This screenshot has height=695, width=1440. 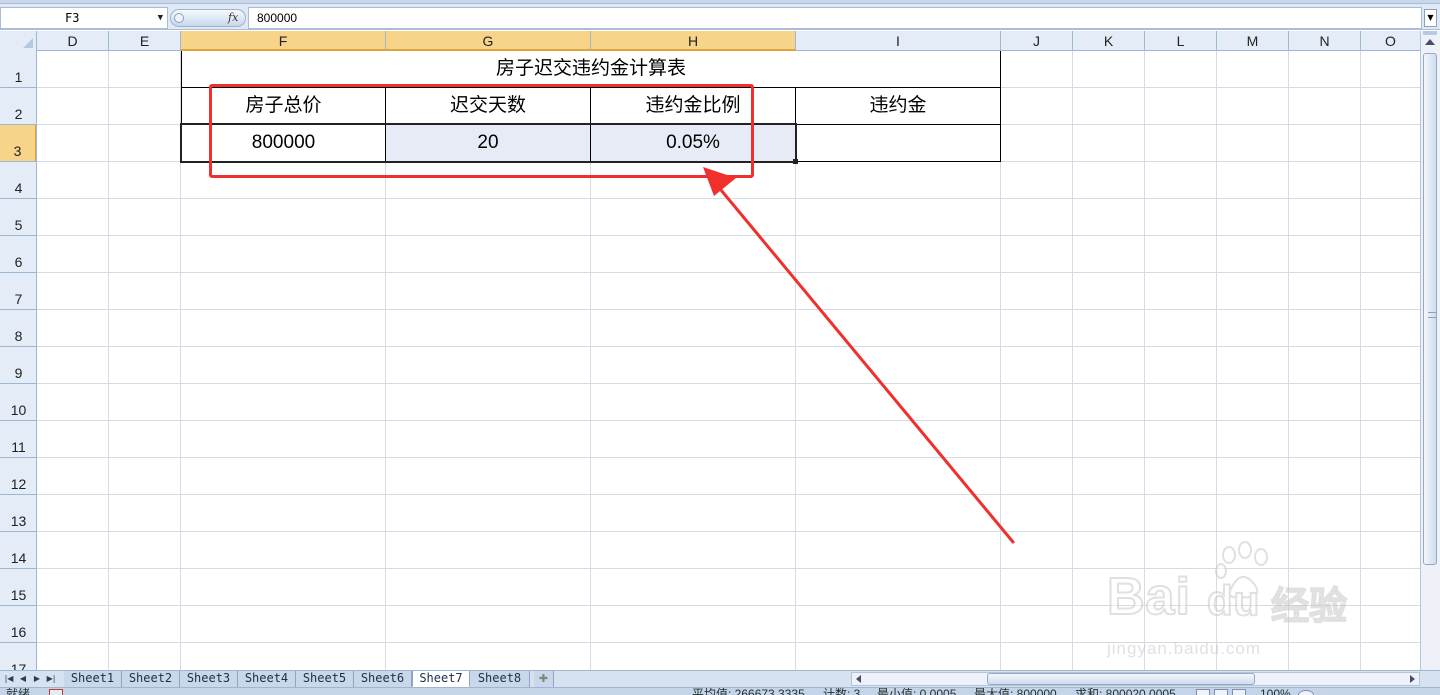 What do you see at coordinates (858, 679) in the screenshot?
I see `scroll-left-icon` at bounding box center [858, 679].